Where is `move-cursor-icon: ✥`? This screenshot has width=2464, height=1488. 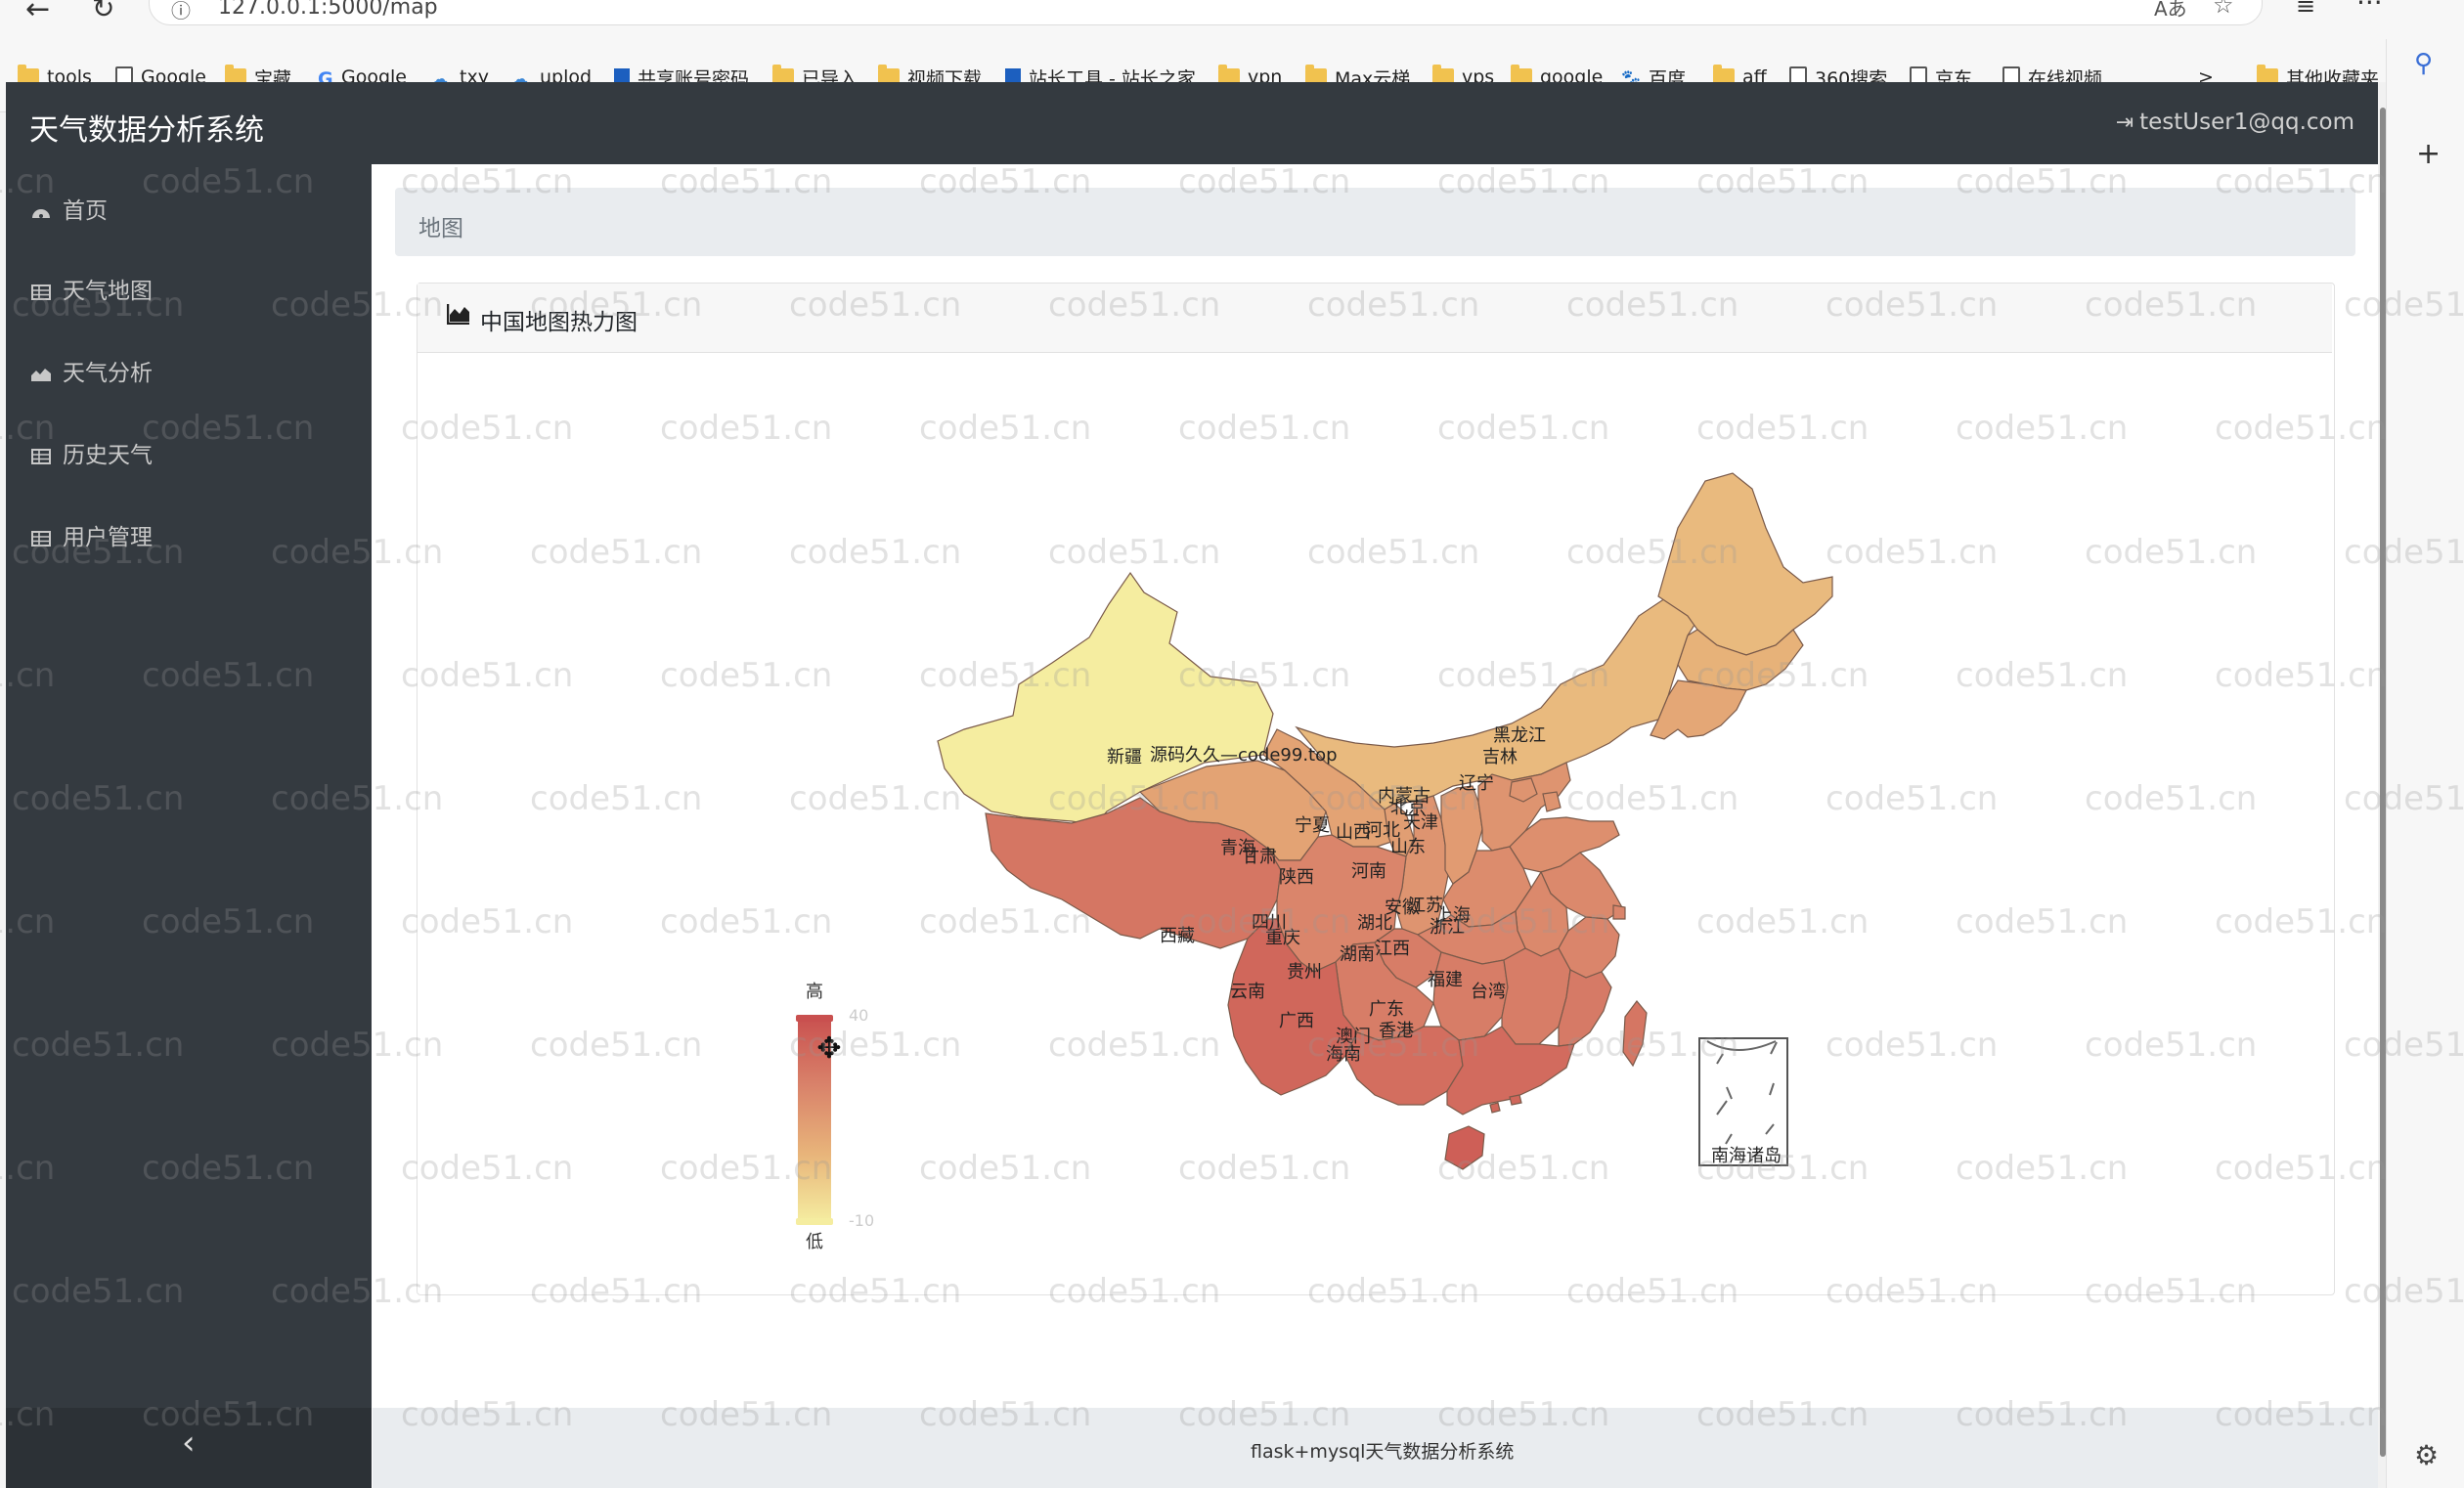
move-cursor-icon: ✥ is located at coordinates (828, 1048).